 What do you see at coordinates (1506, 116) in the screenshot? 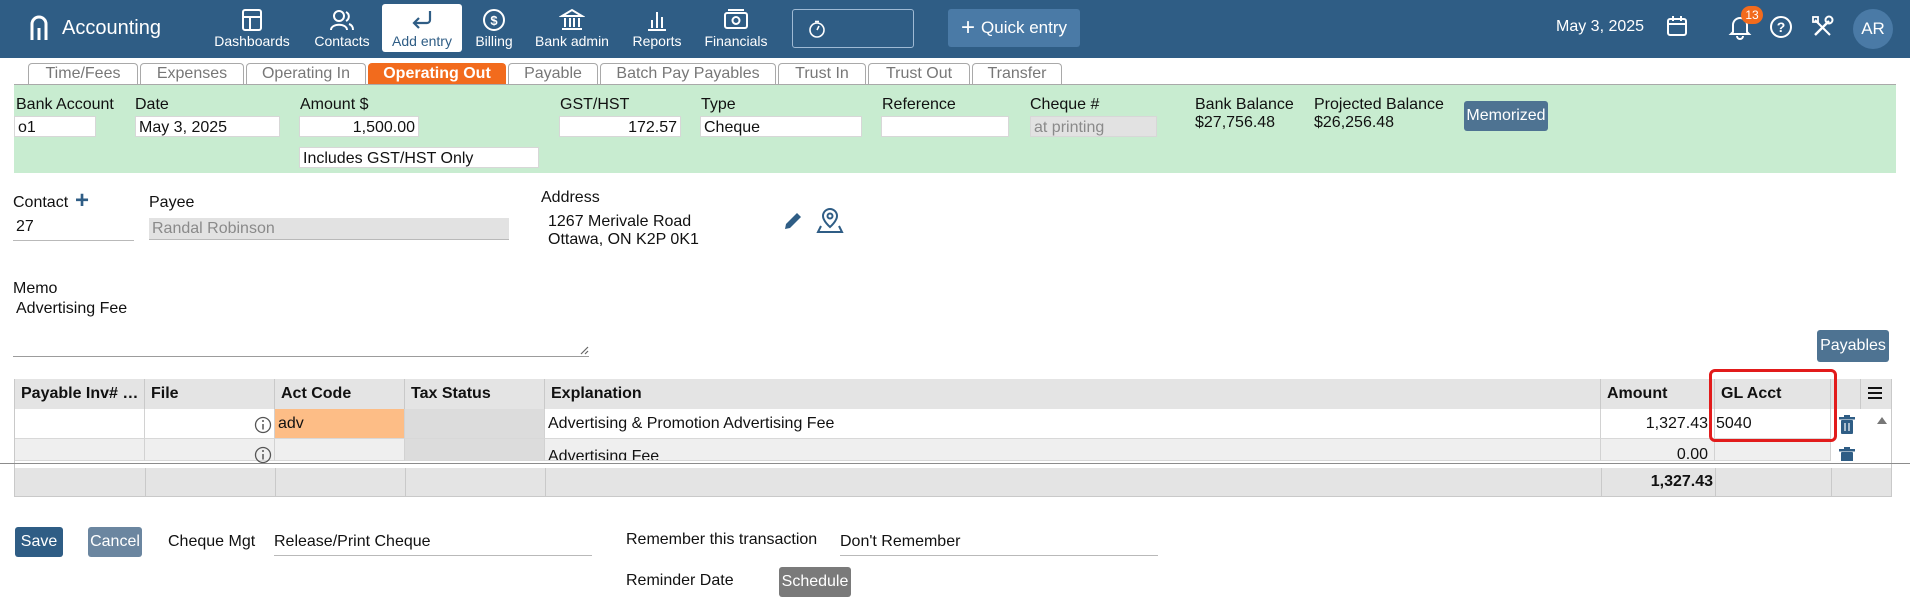
I see `memorized-button: Memorized` at bounding box center [1506, 116].